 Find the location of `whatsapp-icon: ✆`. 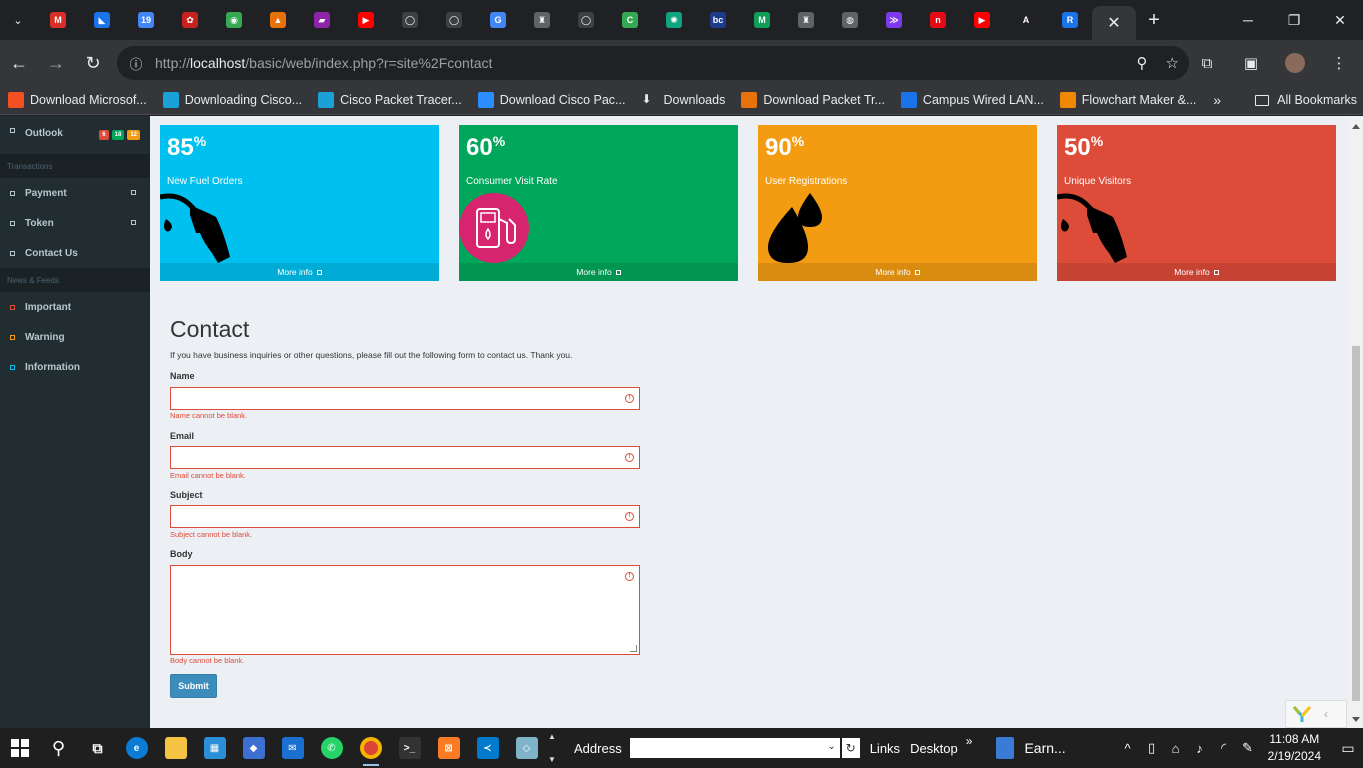

whatsapp-icon: ✆ is located at coordinates (331, 748).